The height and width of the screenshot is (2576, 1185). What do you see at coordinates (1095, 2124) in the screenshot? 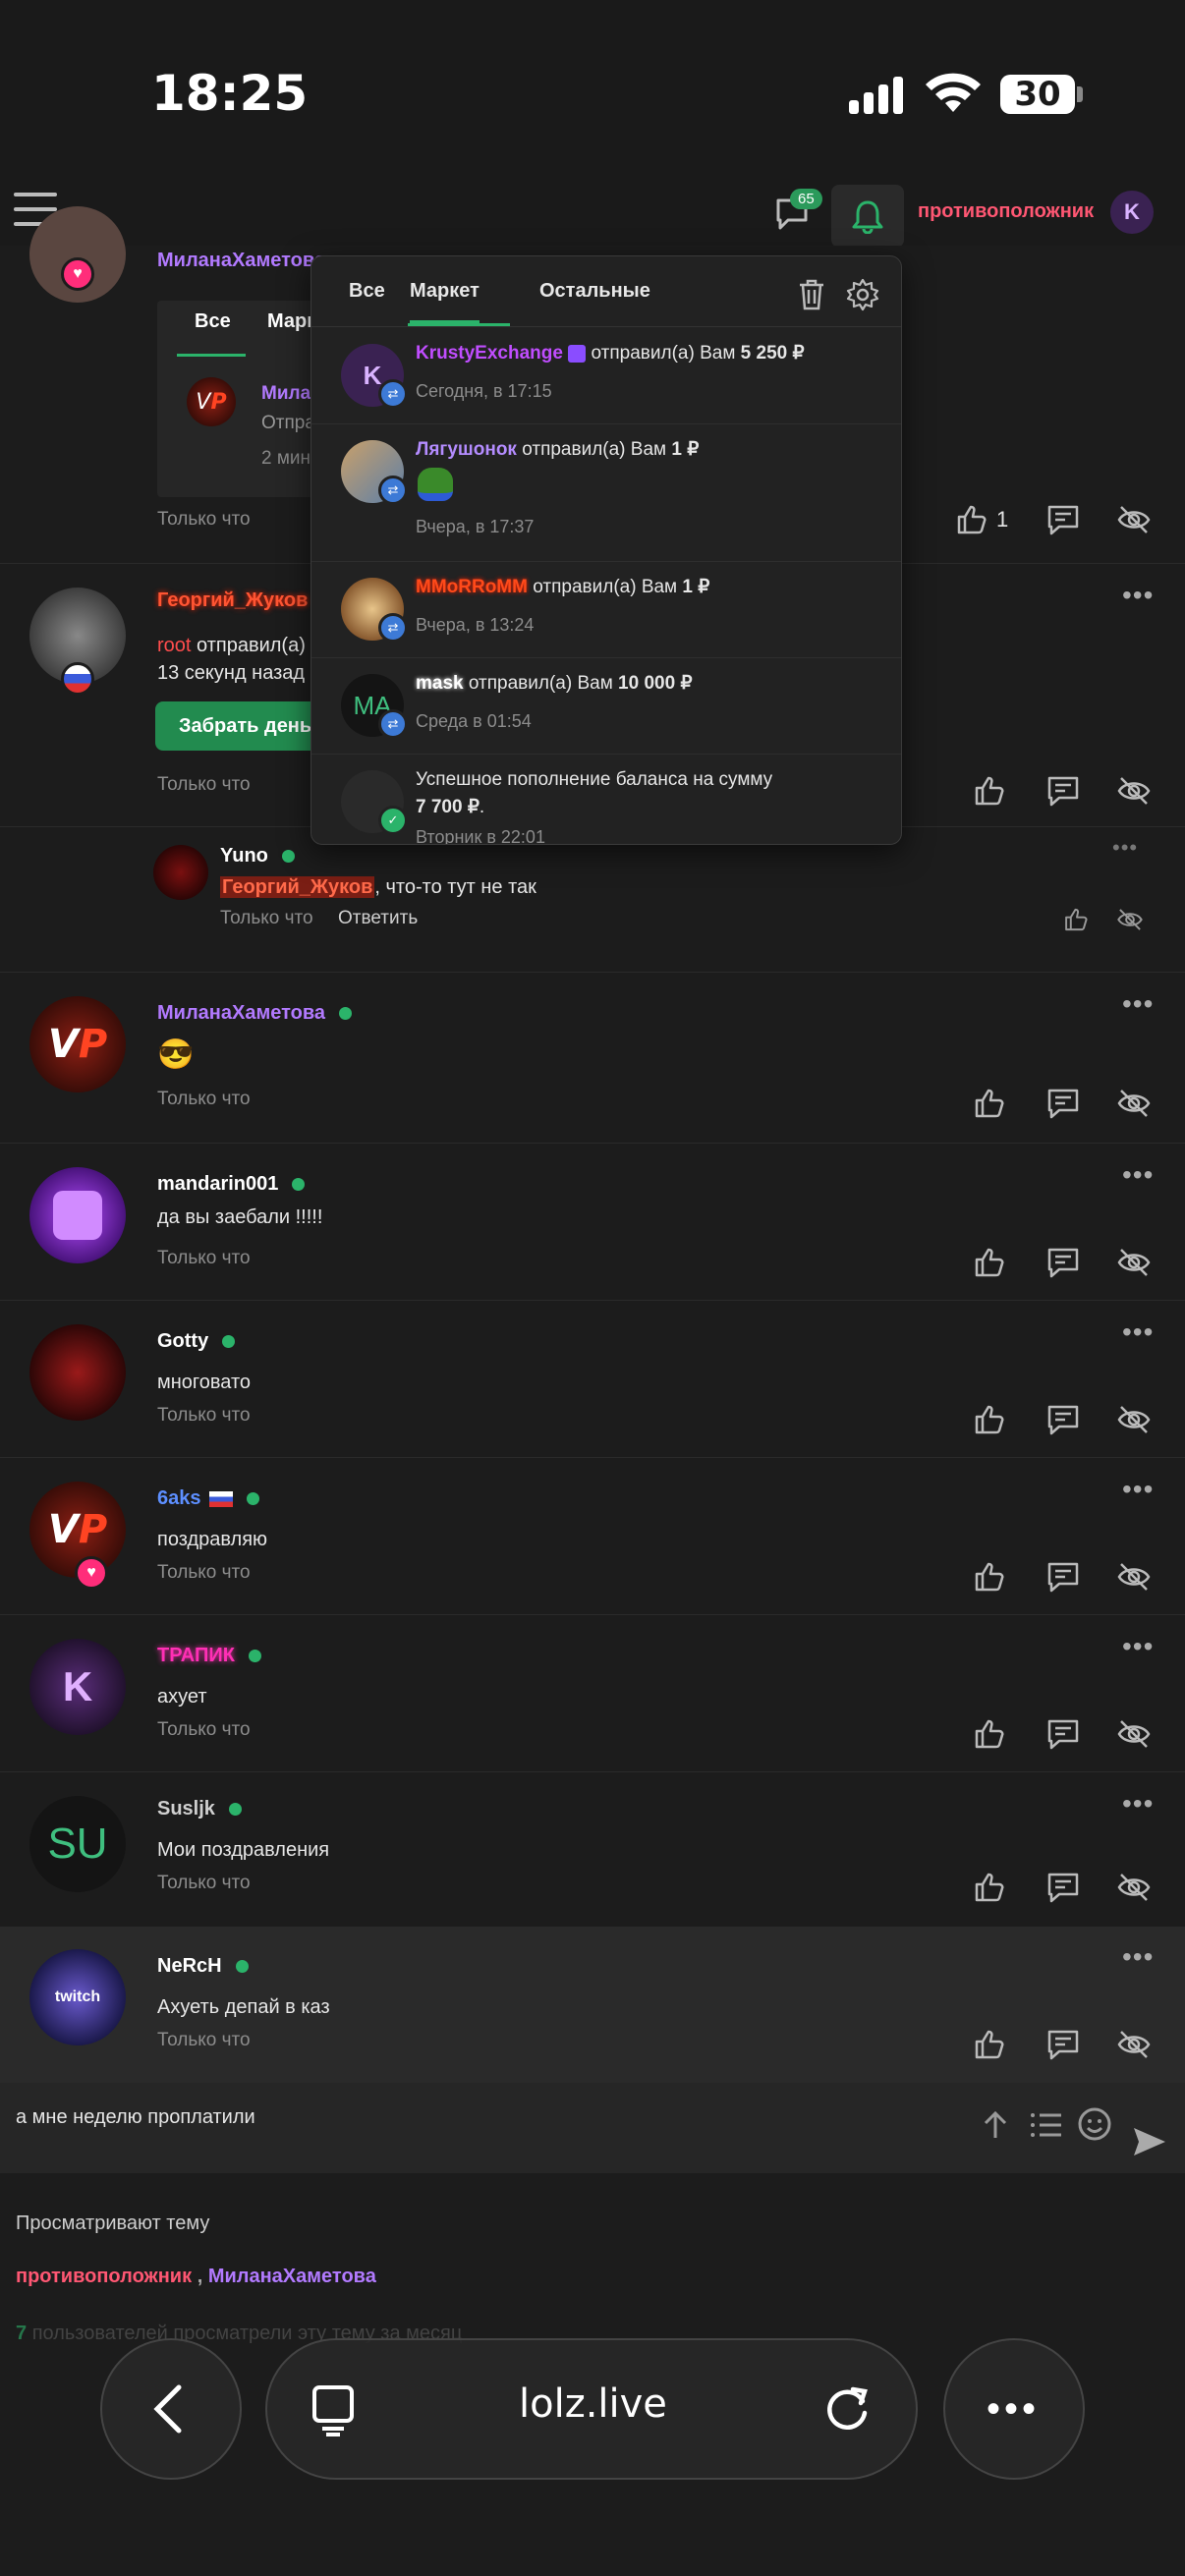
I see `emoji-icon` at bounding box center [1095, 2124].